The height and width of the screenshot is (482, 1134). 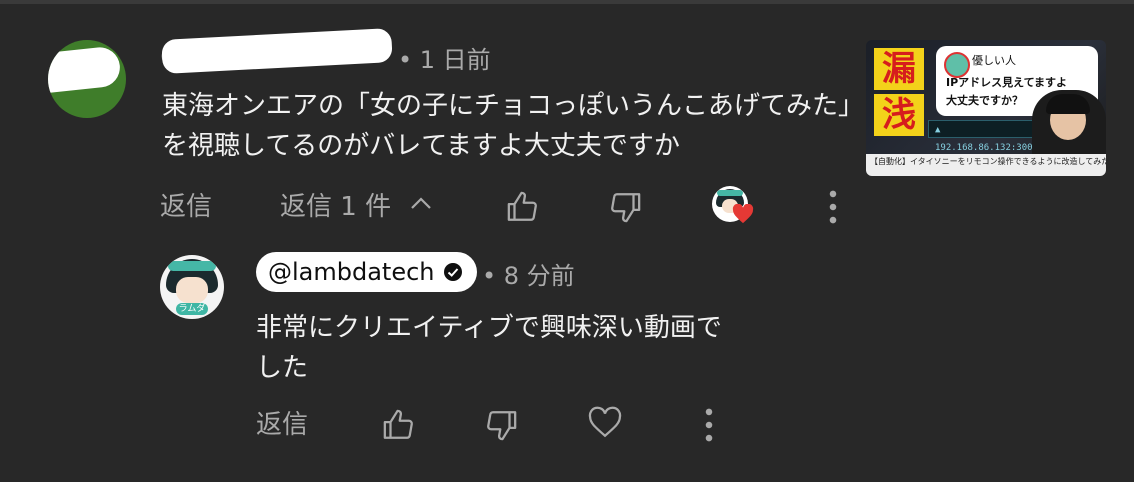 What do you see at coordinates (192, 266) in the screenshot?
I see `avatar-hair-highlight` at bounding box center [192, 266].